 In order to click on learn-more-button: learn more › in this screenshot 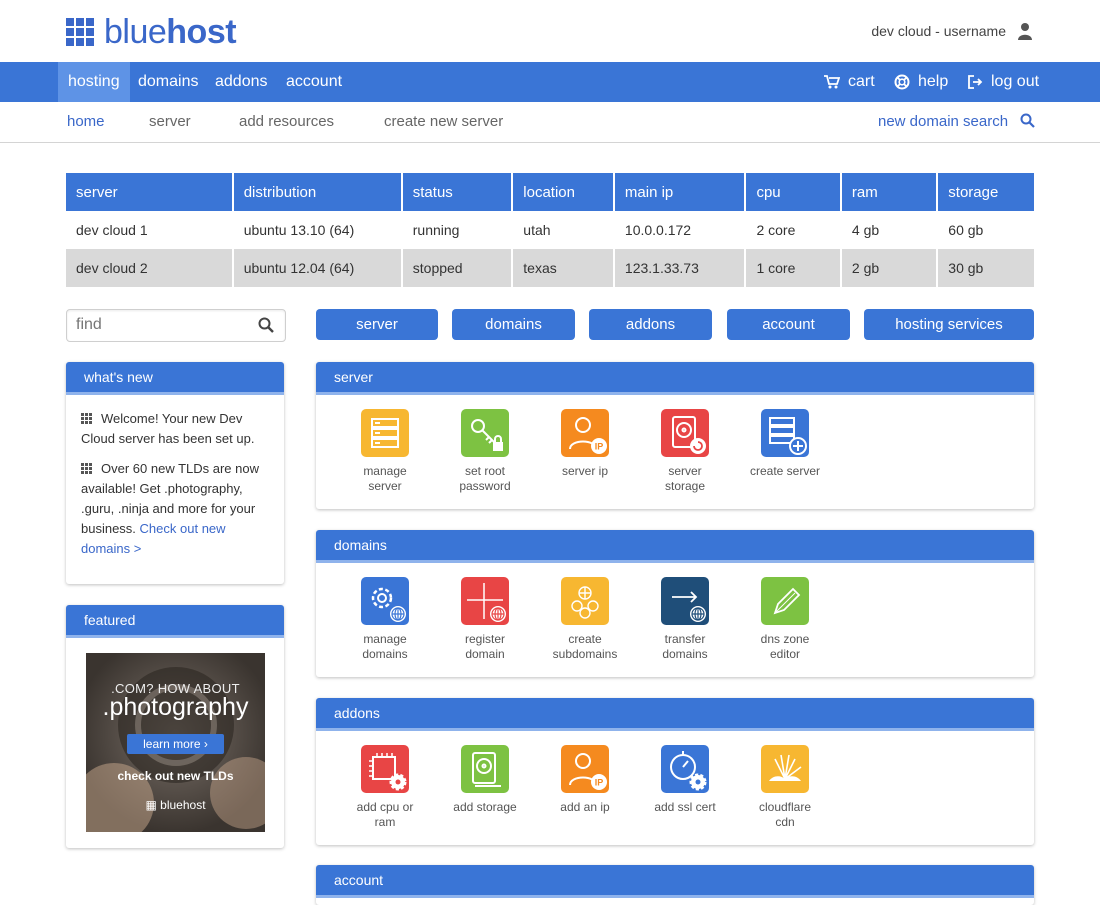, I will do `click(175, 744)`.